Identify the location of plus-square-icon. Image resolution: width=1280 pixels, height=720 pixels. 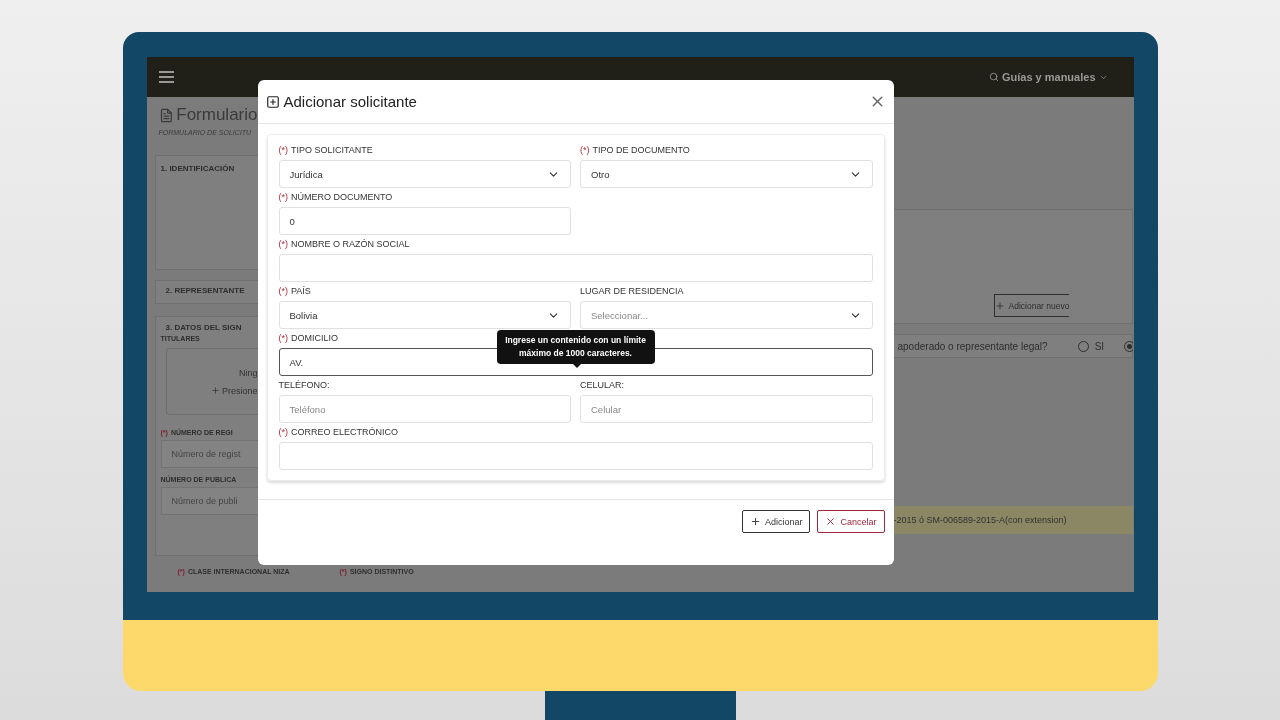
(272, 101).